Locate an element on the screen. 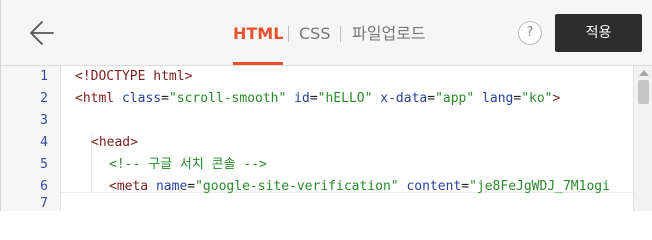 The height and width of the screenshot is (240, 652). tag-token: <meta is located at coordinates (129, 186).